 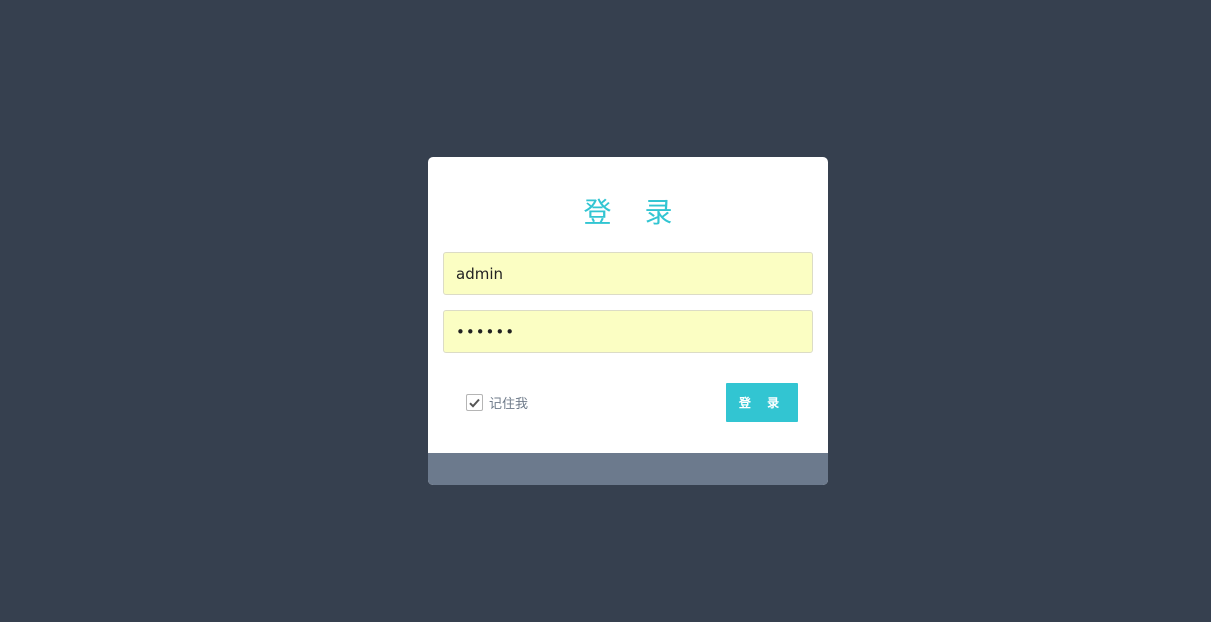 I want to click on password-input, so click(x=628, y=331).